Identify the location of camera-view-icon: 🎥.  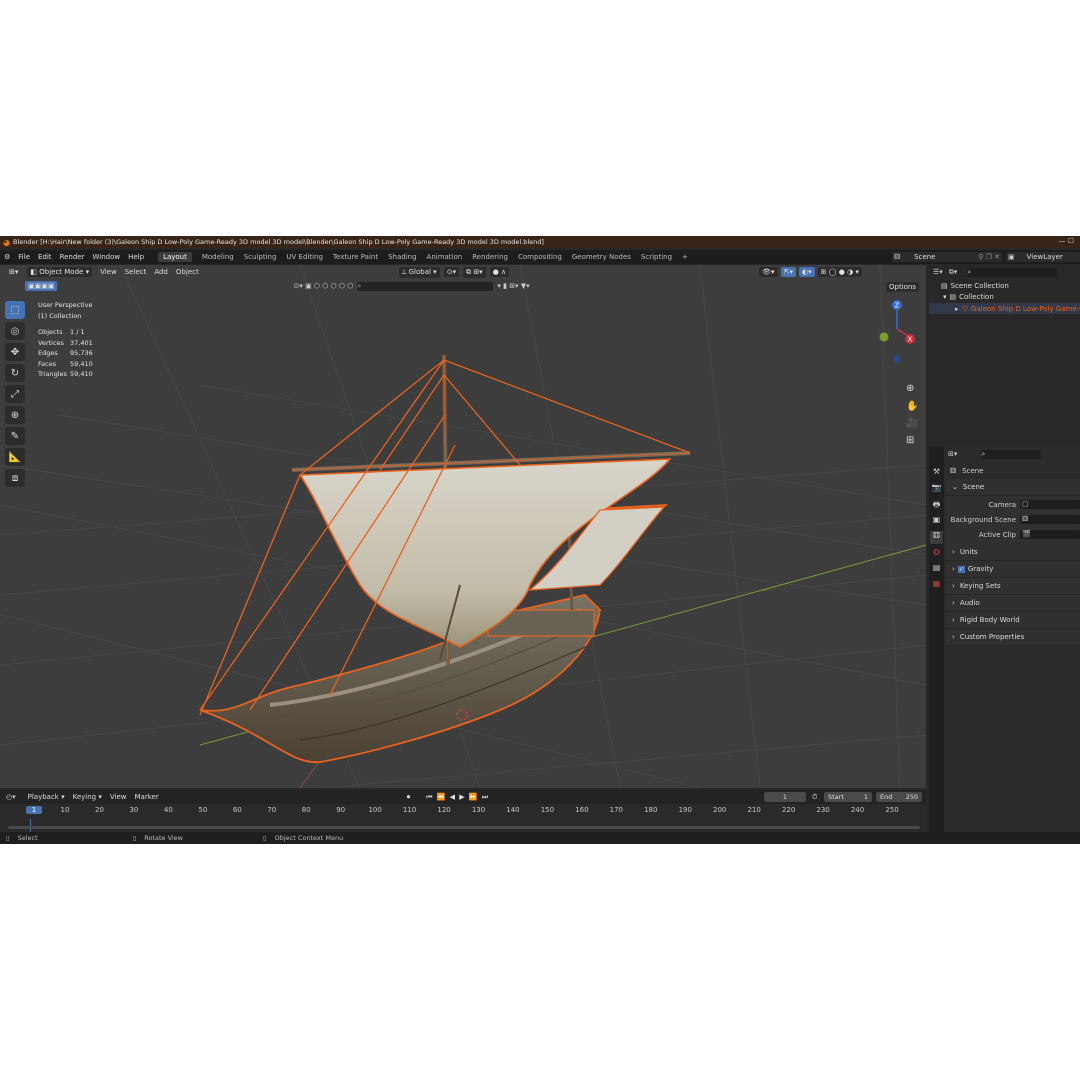
(912, 423).